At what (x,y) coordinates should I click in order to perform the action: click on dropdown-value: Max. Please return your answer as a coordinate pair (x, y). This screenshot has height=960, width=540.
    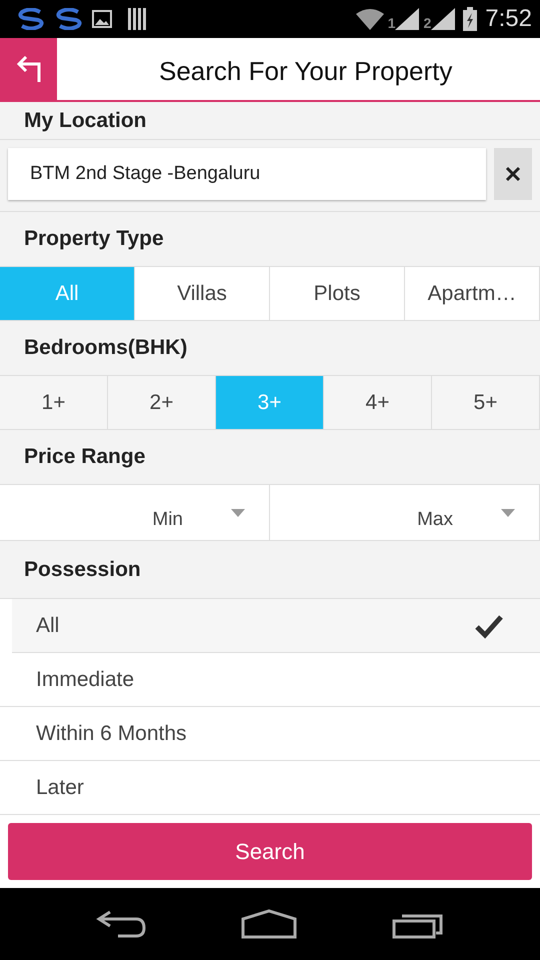
    Looking at the image, I should click on (435, 520).